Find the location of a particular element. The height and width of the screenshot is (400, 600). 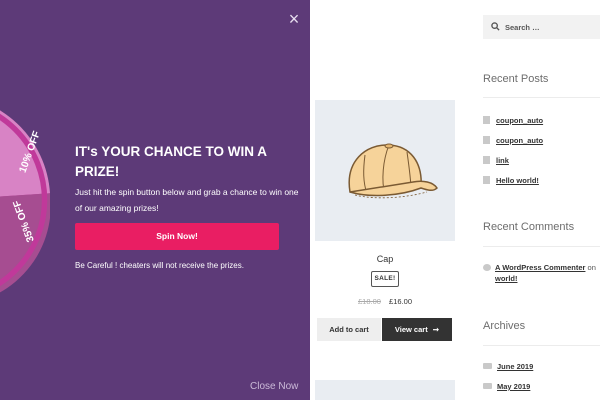

price-row: £18.00 £16.00 is located at coordinates (385, 301).